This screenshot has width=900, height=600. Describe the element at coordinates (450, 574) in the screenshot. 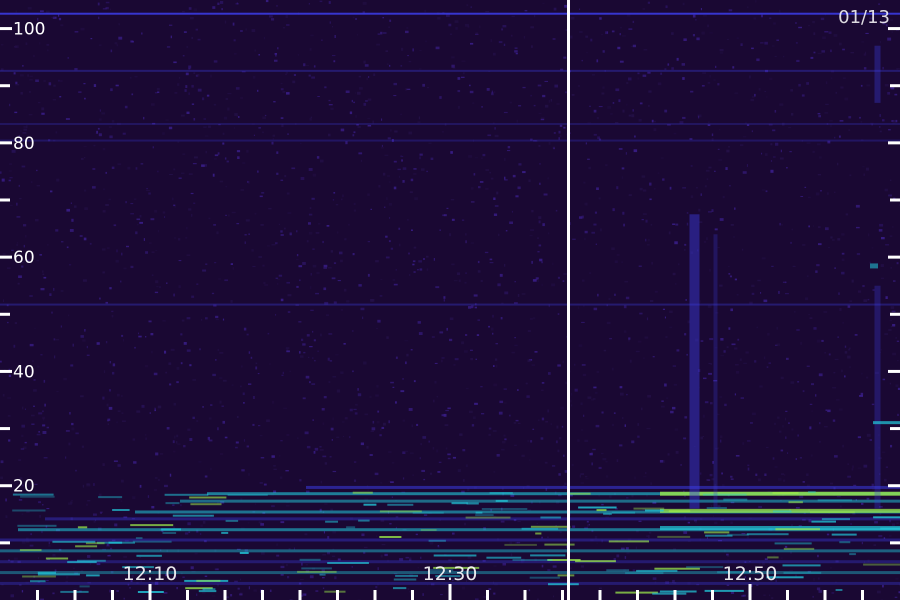

I see `x-tick-label: 12:30` at that location.